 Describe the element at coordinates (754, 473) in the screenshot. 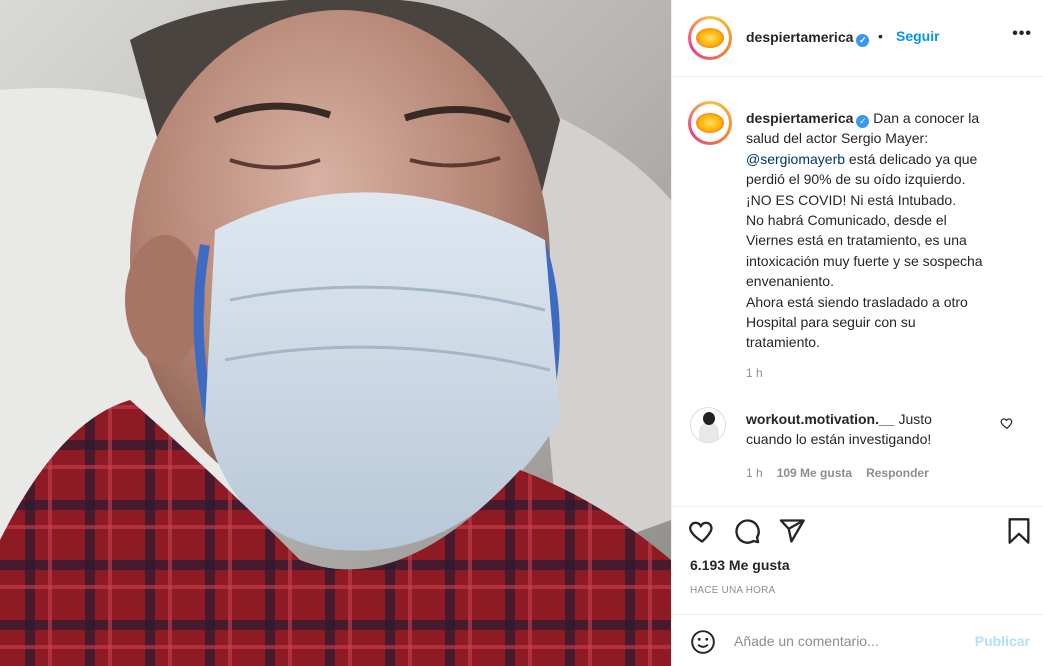

I see `comment-time: 1 h` at that location.